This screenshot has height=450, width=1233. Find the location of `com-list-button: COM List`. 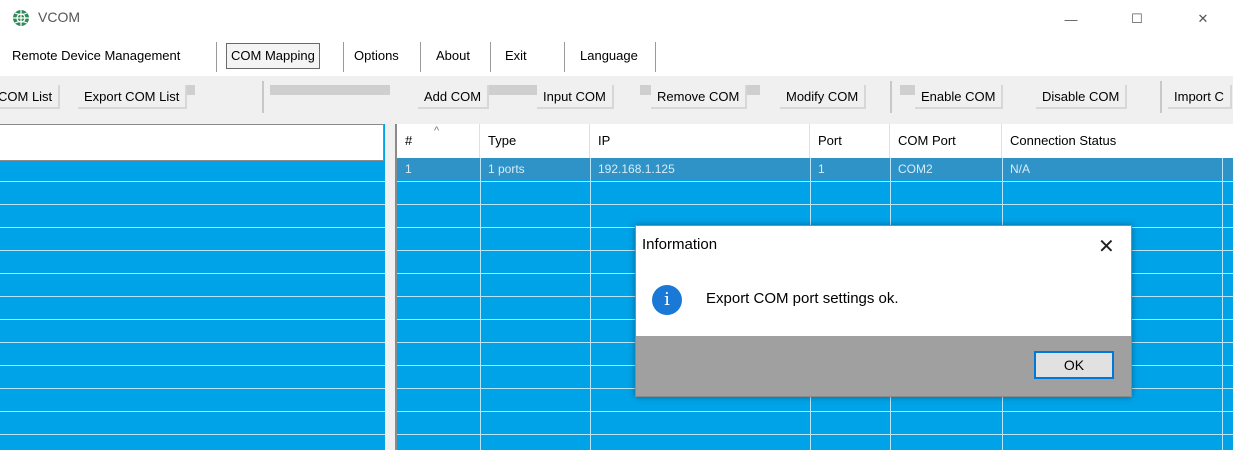

com-list-button: COM List is located at coordinates (30, 97).